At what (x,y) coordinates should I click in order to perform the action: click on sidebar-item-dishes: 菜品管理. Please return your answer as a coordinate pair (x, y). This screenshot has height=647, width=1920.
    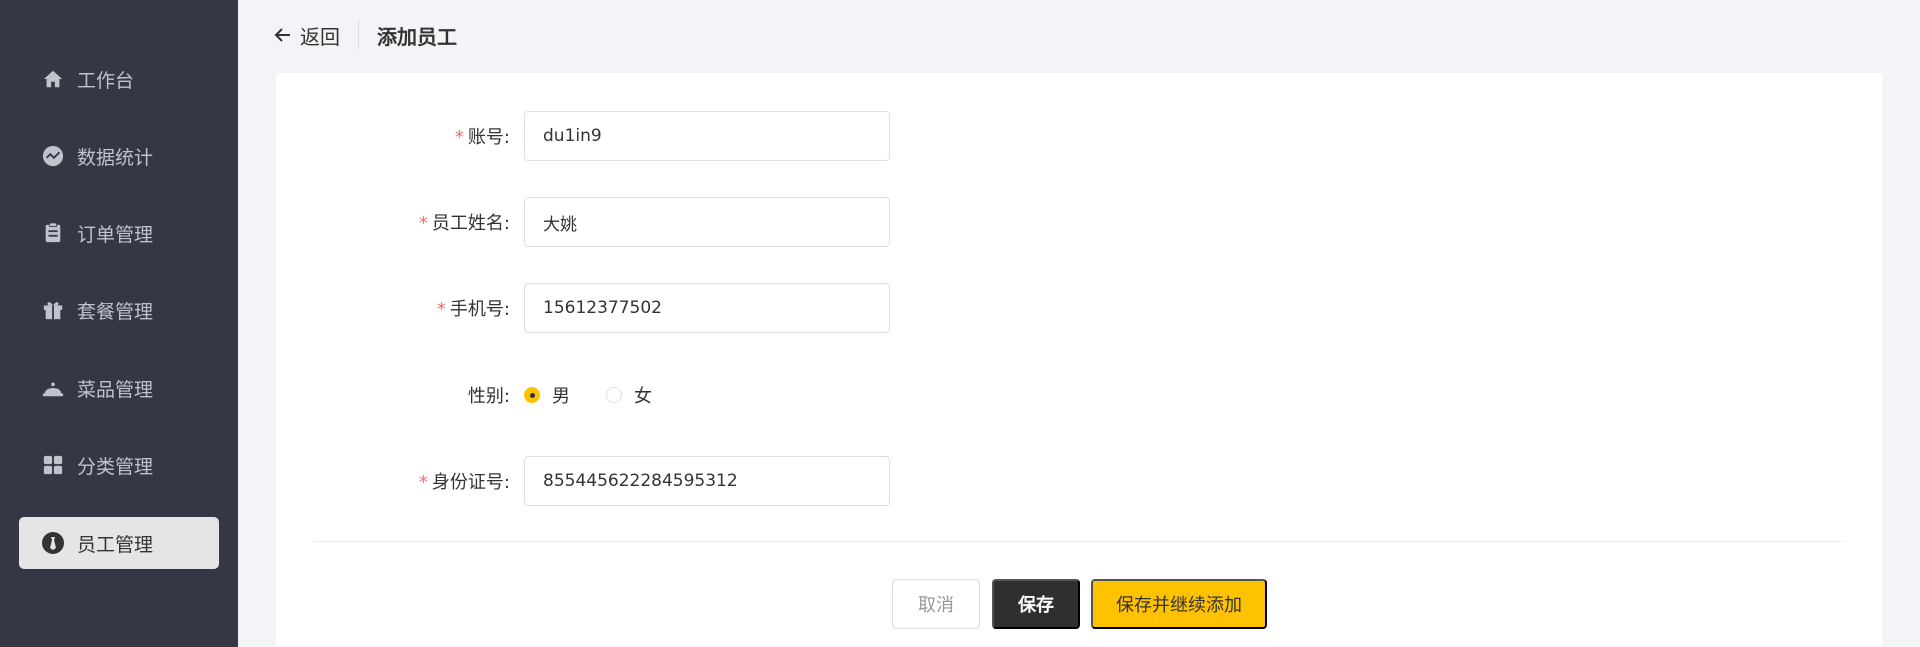
    Looking at the image, I should click on (119, 388).